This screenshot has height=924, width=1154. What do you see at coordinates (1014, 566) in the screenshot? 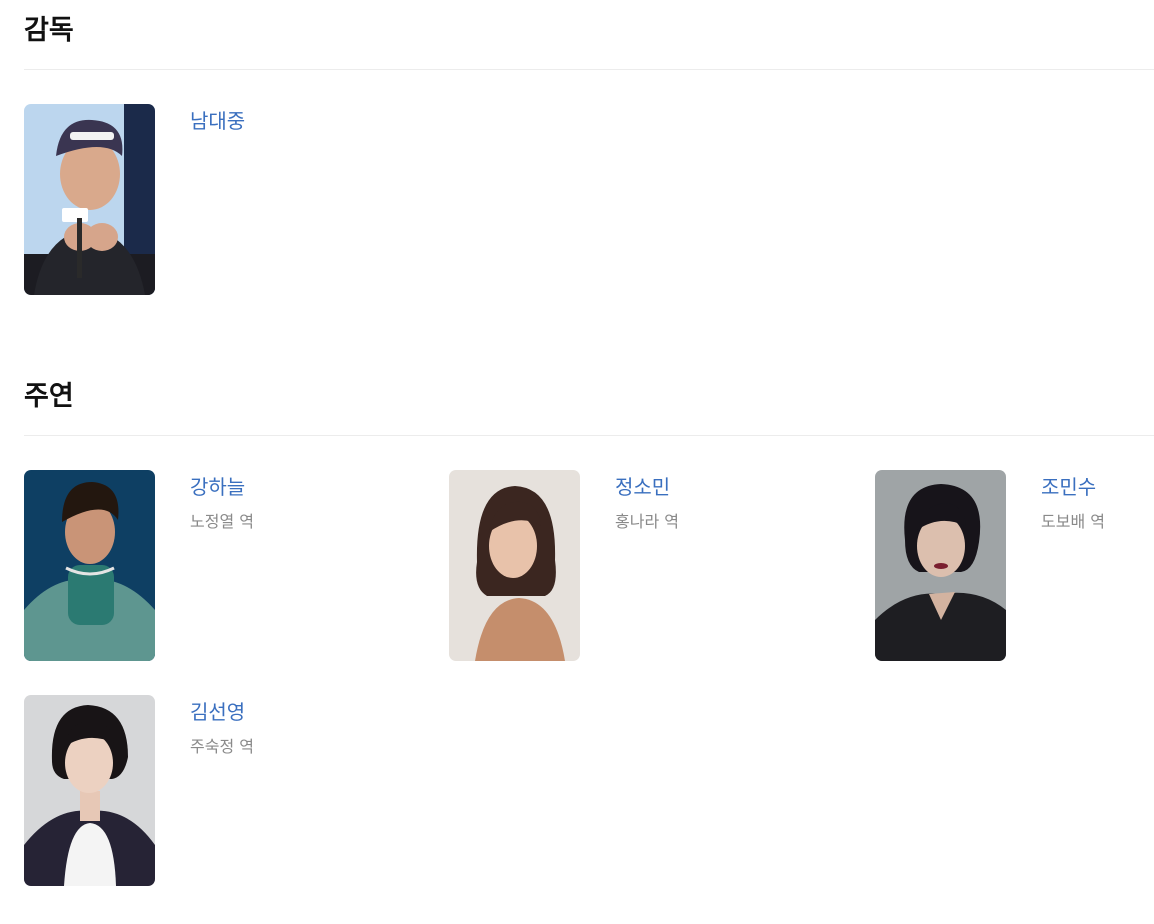
I see `cast-card: 조민수 도보배 역` at bounding box center [1014, 566].